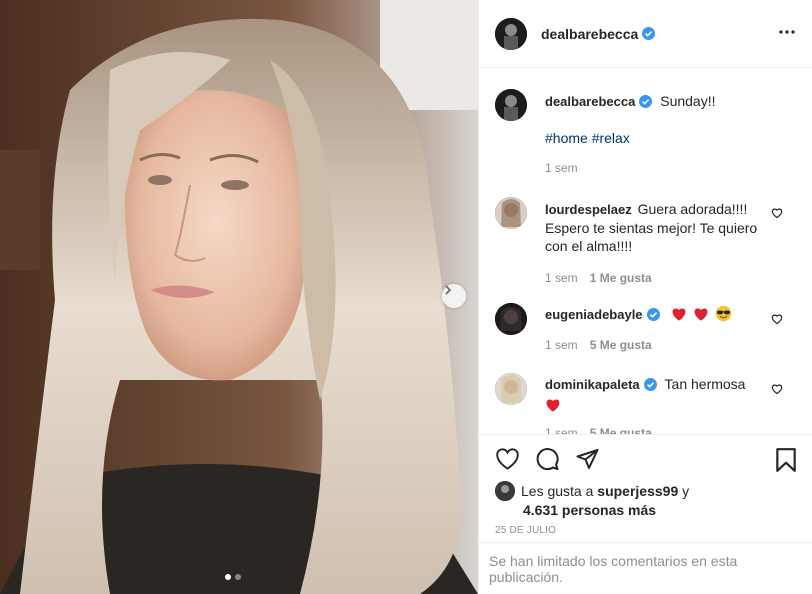 This screenshot has width=812, height=594. I want to click on likes-count: 4.631 personas más, so click(589, 510).